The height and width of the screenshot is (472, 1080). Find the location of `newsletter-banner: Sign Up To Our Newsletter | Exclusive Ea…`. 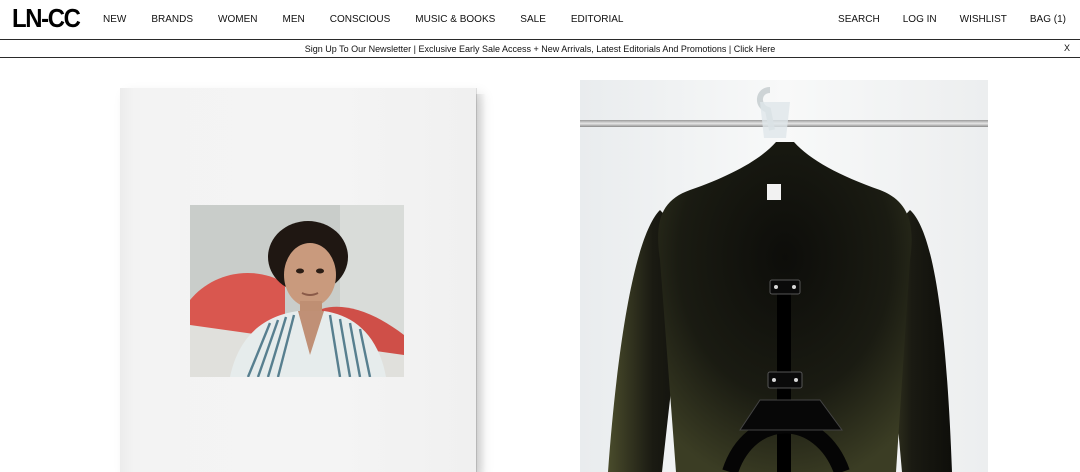

newsletter-banner: Sign Up To Our Newsletter | Exclusive Ea… is located at coordinates (540, 48).